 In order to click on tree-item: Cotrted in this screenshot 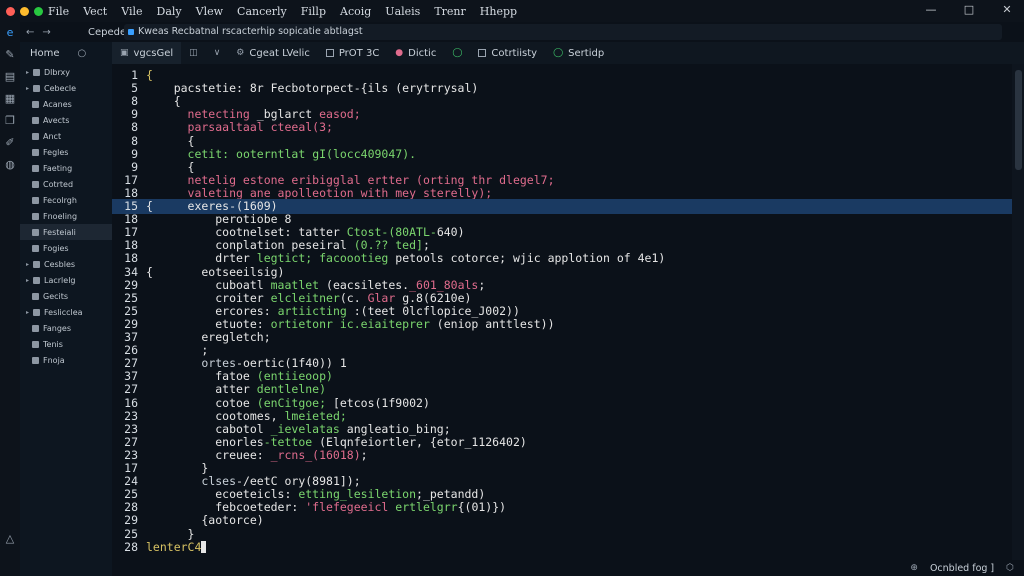, I will do `click(66, 184)`.